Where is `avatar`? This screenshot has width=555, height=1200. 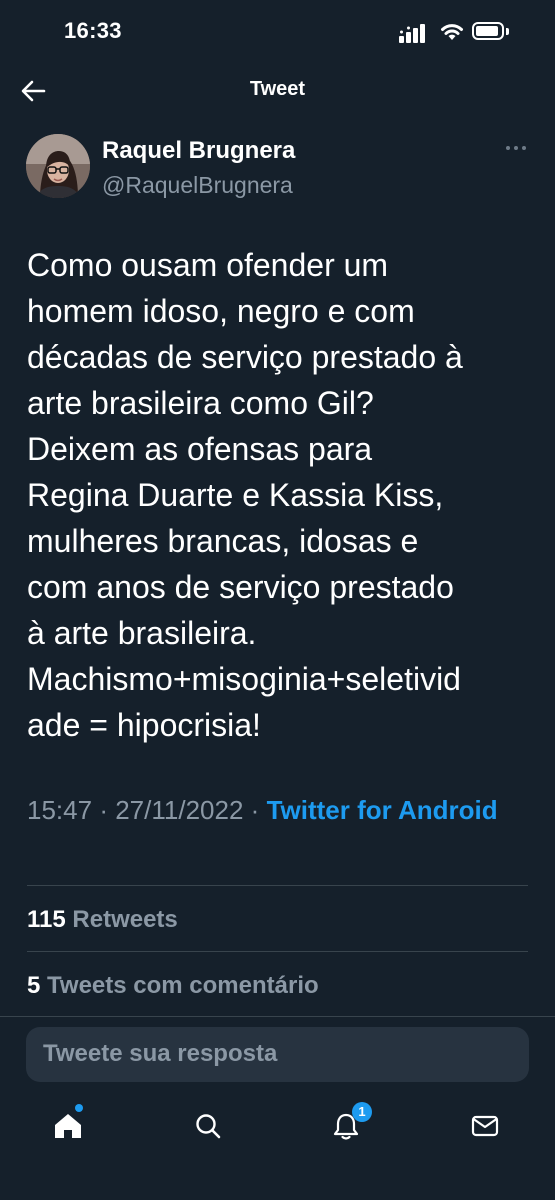 avatar is located at coordinates (58, 166).